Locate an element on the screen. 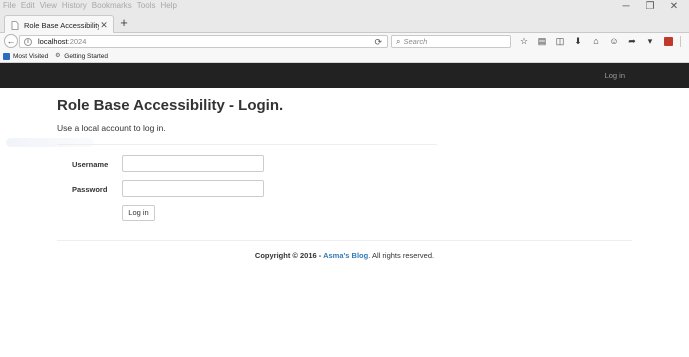  menu-view: View is located at coordinates (48, 6).